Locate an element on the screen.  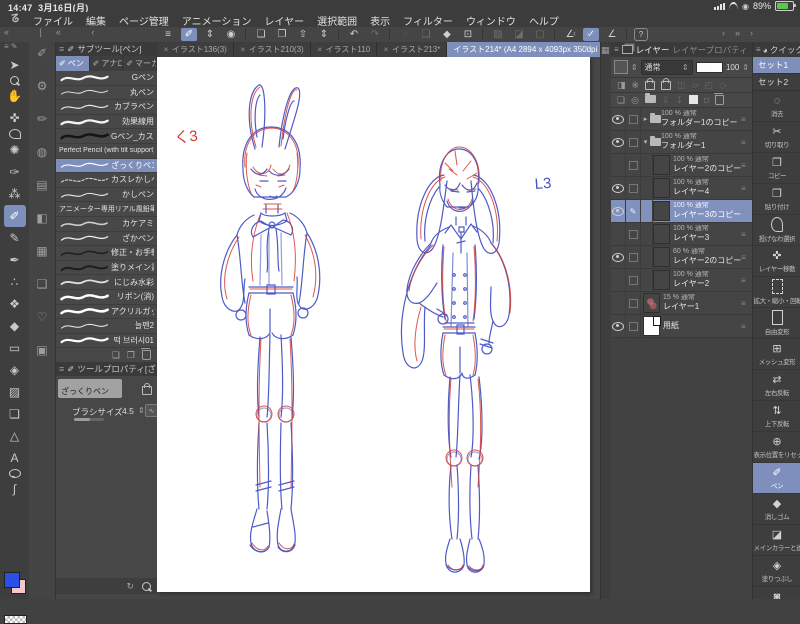
right-collapse-arrows-2: ›»› is located at coordinates (737, 33).